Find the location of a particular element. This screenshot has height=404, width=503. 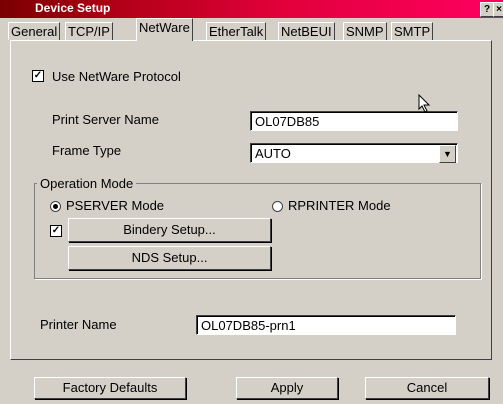

tab-ethertalk: EtherTalk is located at coordinates (236, 31).